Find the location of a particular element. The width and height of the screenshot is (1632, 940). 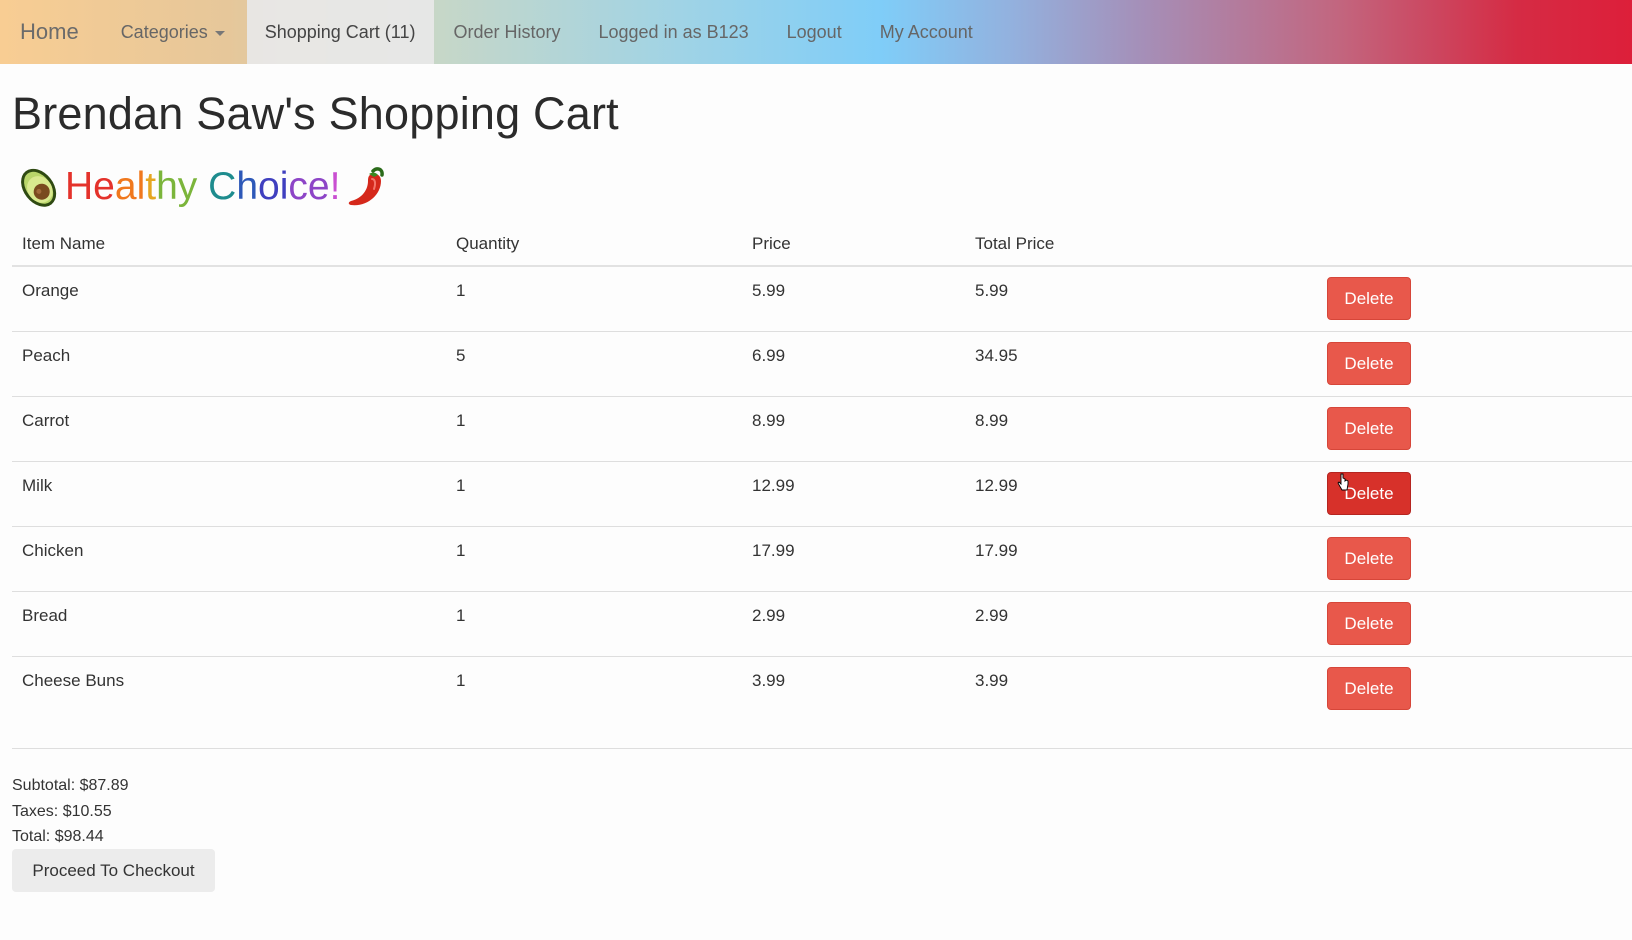

item-price: 17.99 is located at coordinates (773, 550).